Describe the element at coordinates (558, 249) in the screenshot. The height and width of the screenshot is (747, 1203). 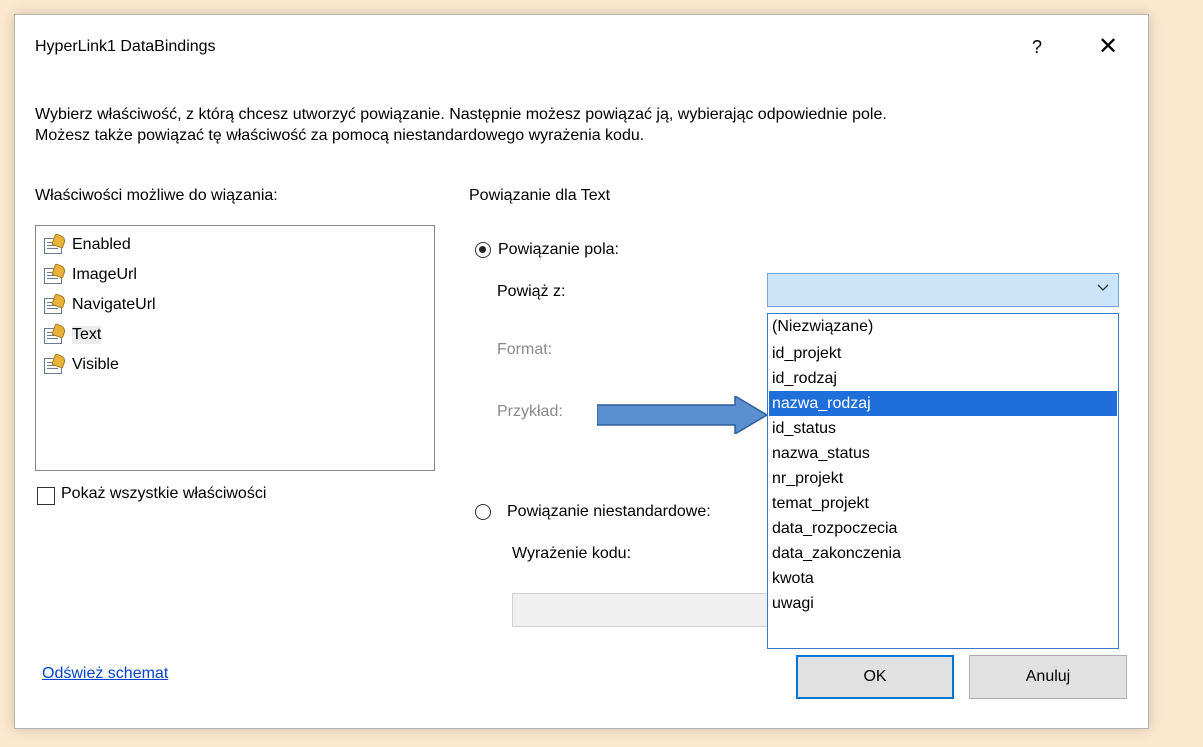
I see `field-binding-label: Powiązanie pola:` at that location.